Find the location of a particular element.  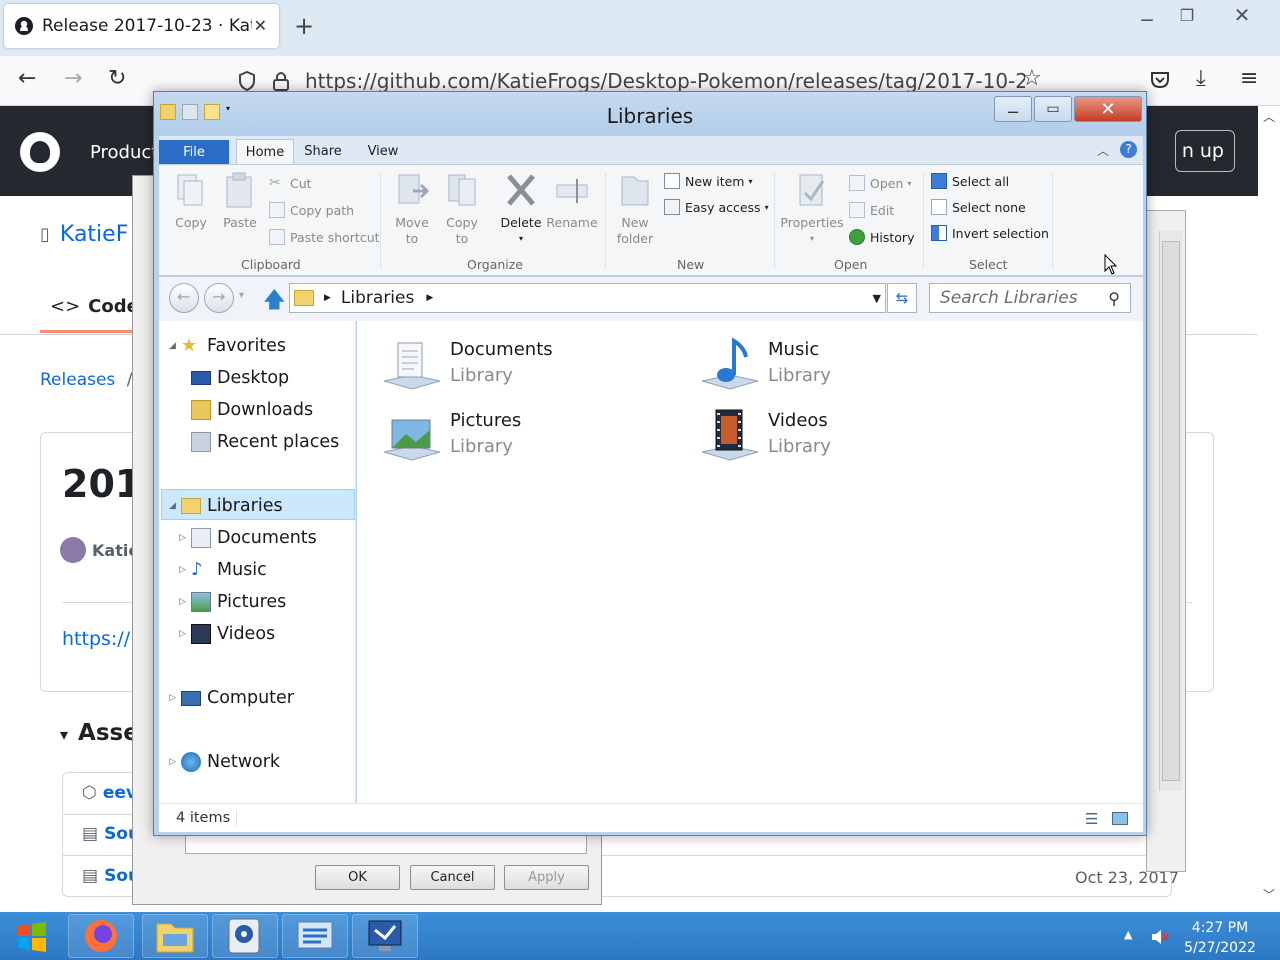

edit-button: Edit is located at coordinates (871, 210).